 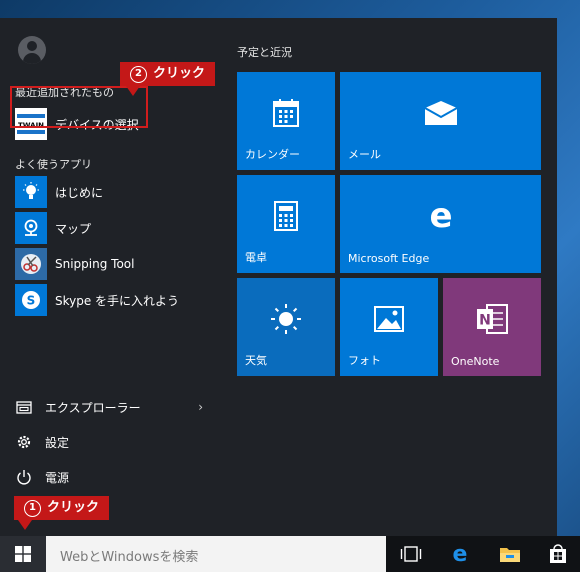 What do you see at coordinates (57, 477) in the screenshot?
I see `power-label: 電源` at bounding box center [57, 477].